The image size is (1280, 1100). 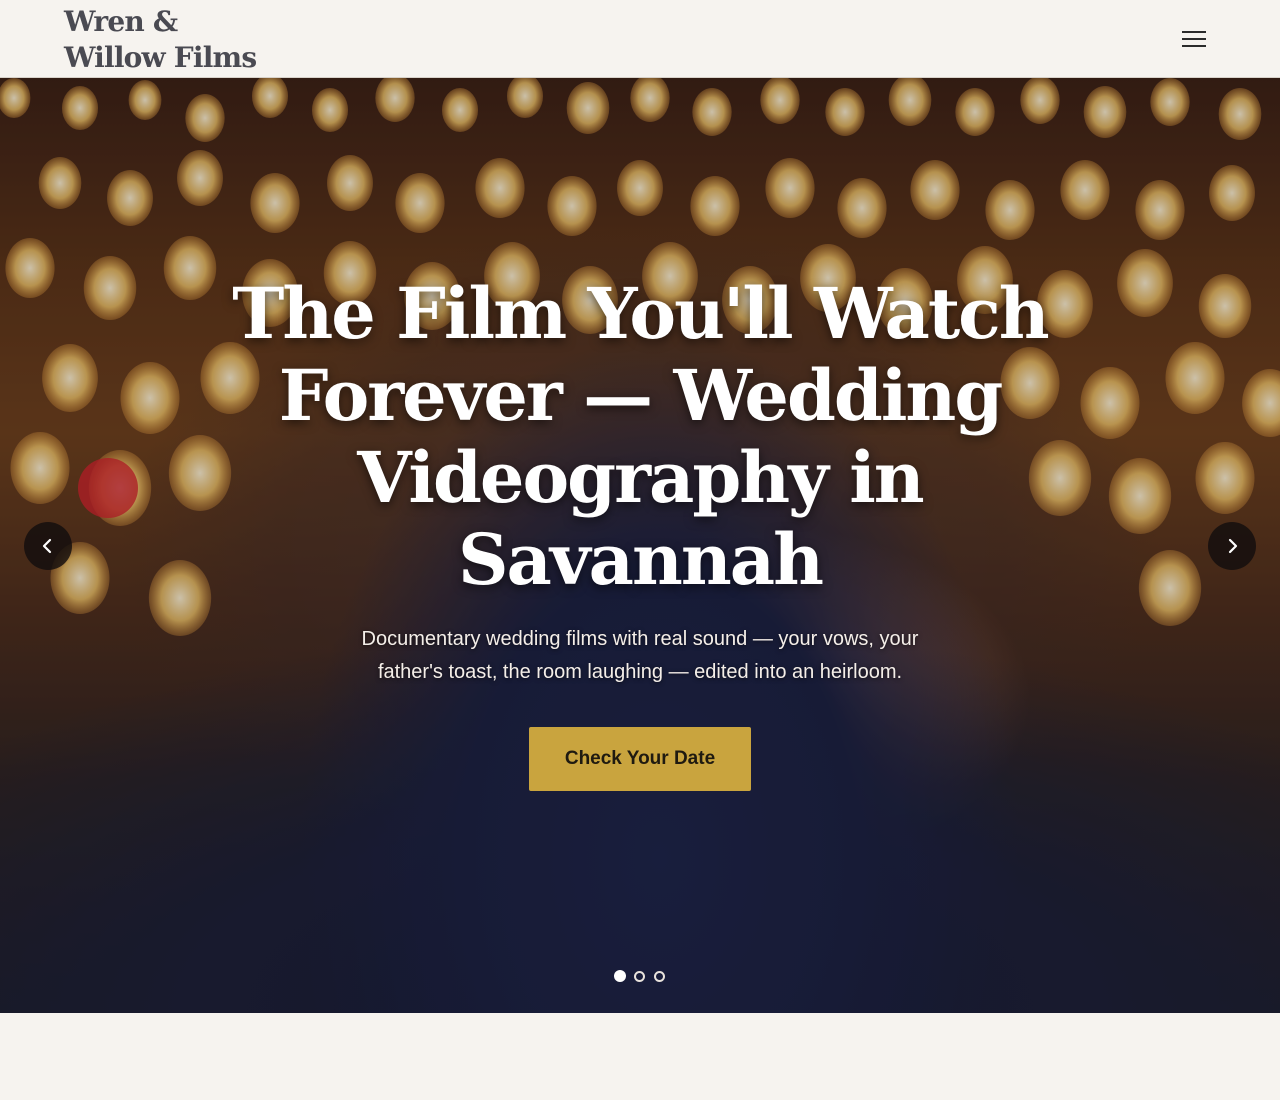 I want to click on chevron-right-icon, so click(x=1233, y=546).